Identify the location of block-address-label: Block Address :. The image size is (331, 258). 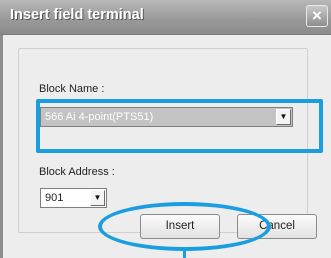
(77, 172).